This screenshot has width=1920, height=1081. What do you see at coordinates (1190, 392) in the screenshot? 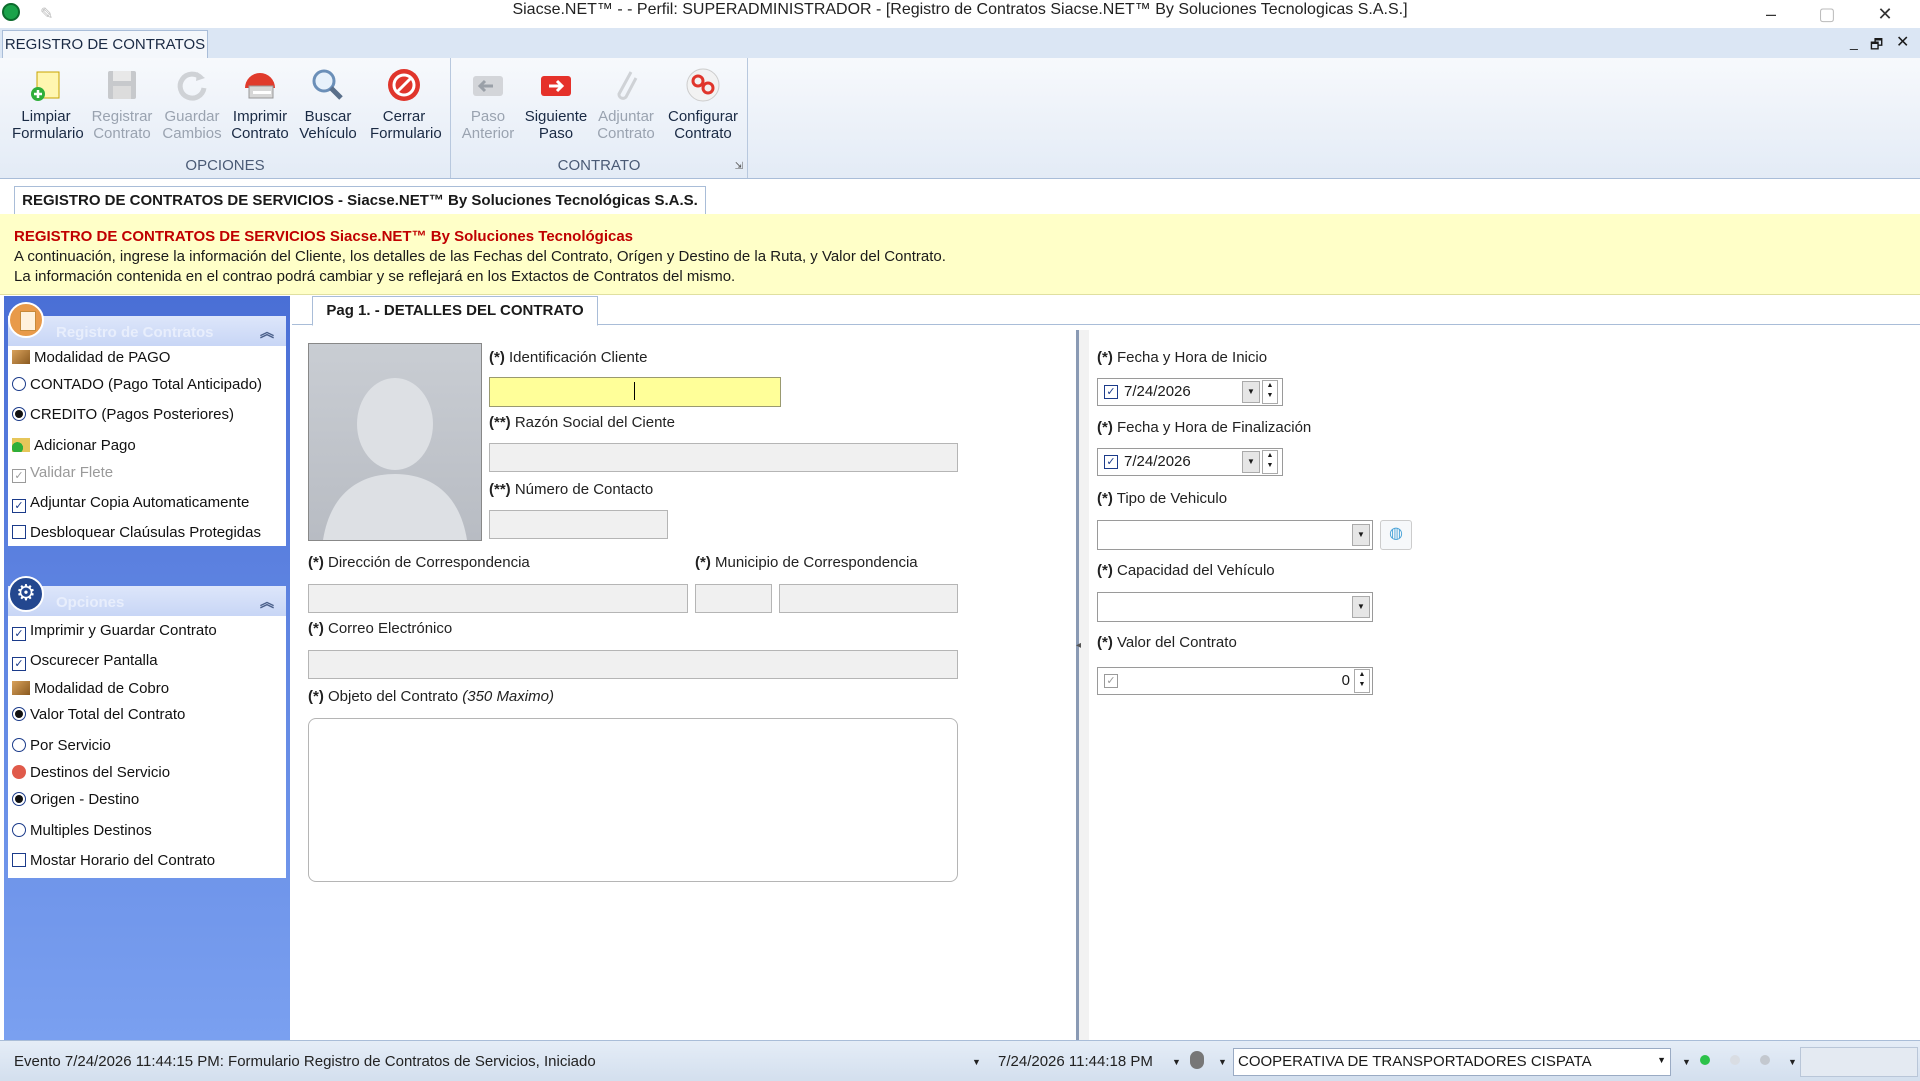
I see `fecha-inicio-datepicker: ✓ 7/24/2026 ▼ ▲ ▼` at bounding box center [1190, 392].